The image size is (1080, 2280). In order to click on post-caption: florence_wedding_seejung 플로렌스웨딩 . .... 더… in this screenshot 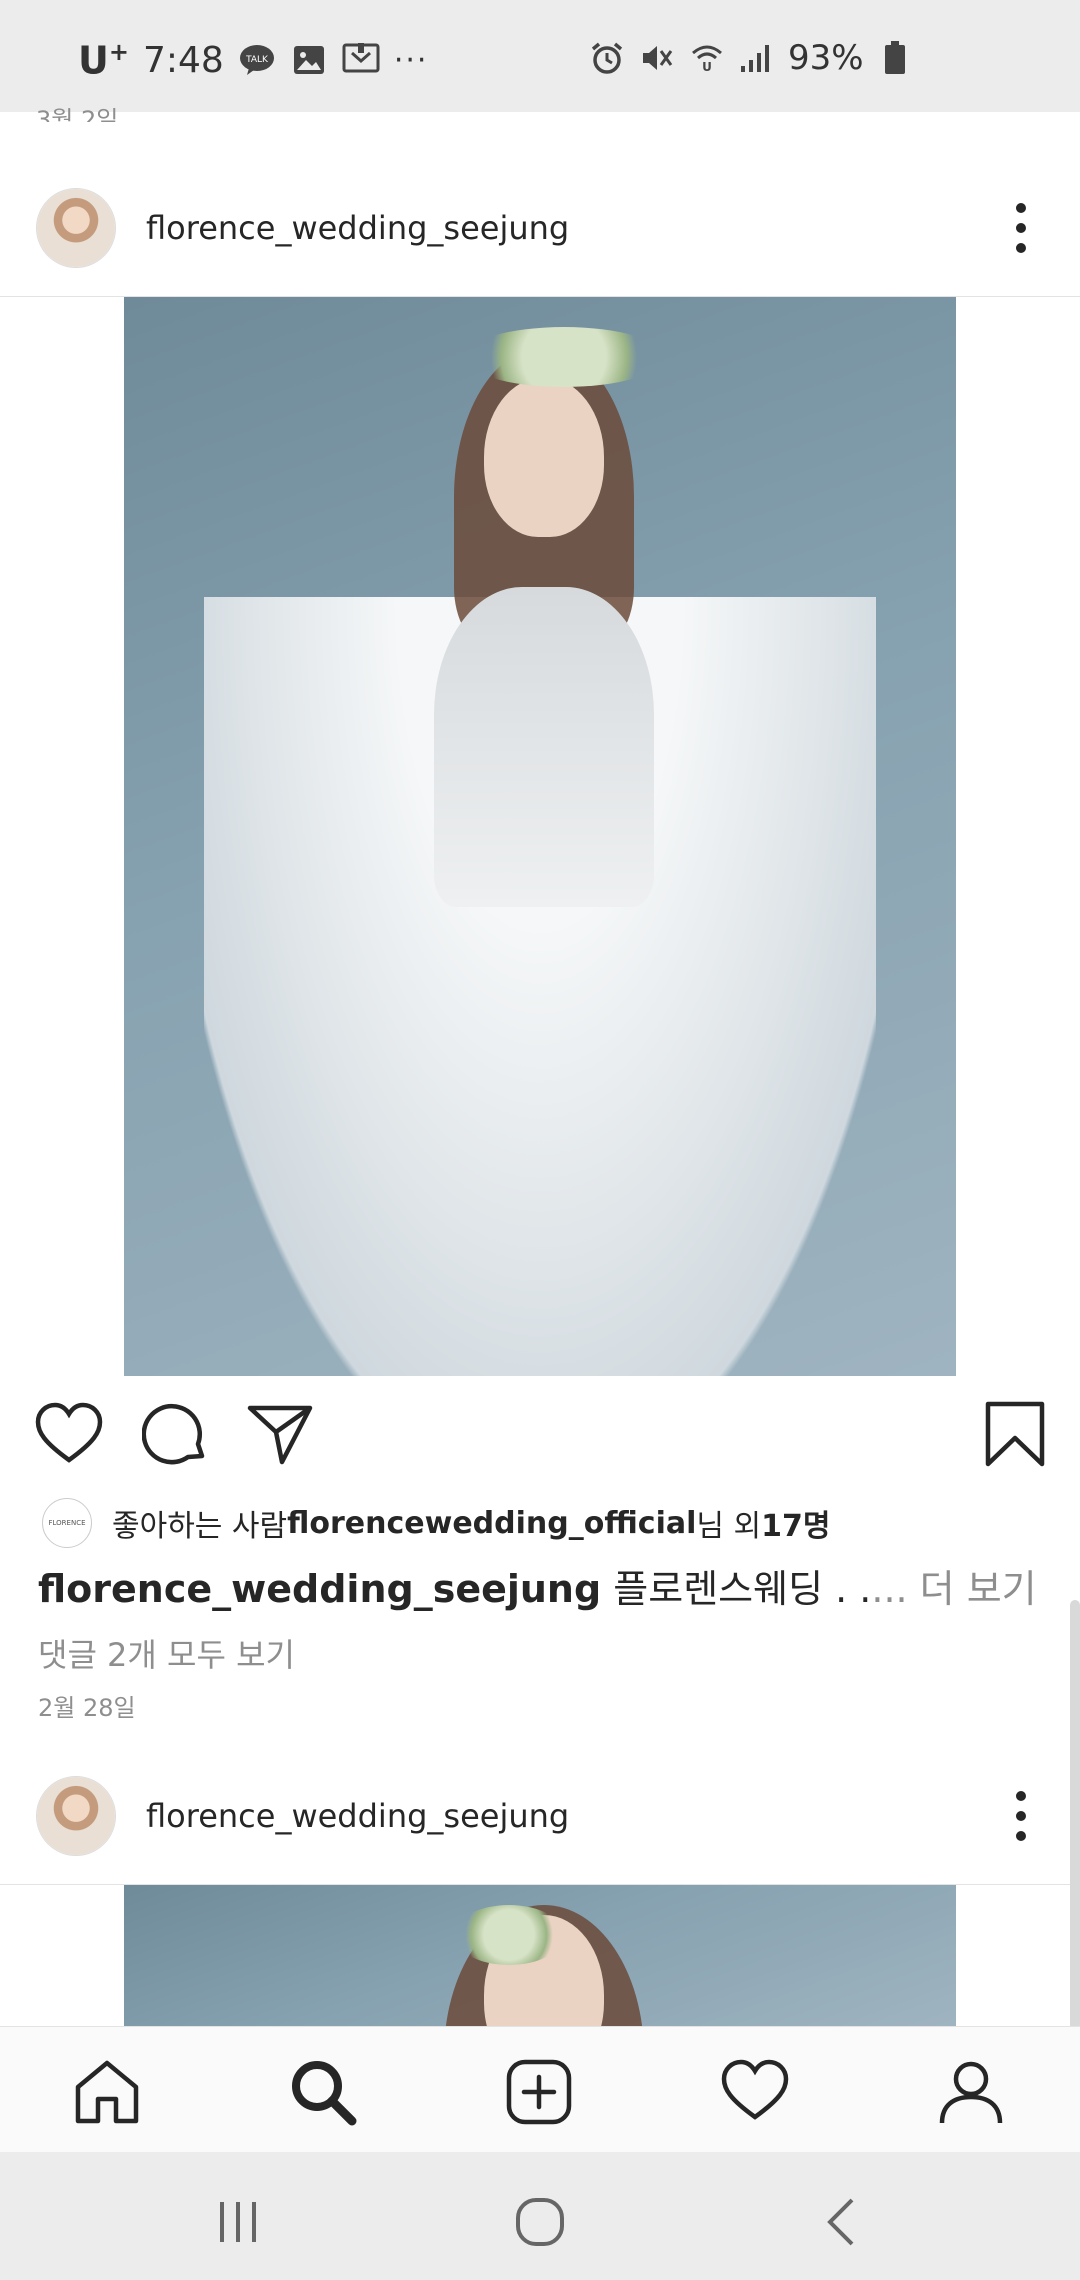, I will do `click(537, 1585)`.